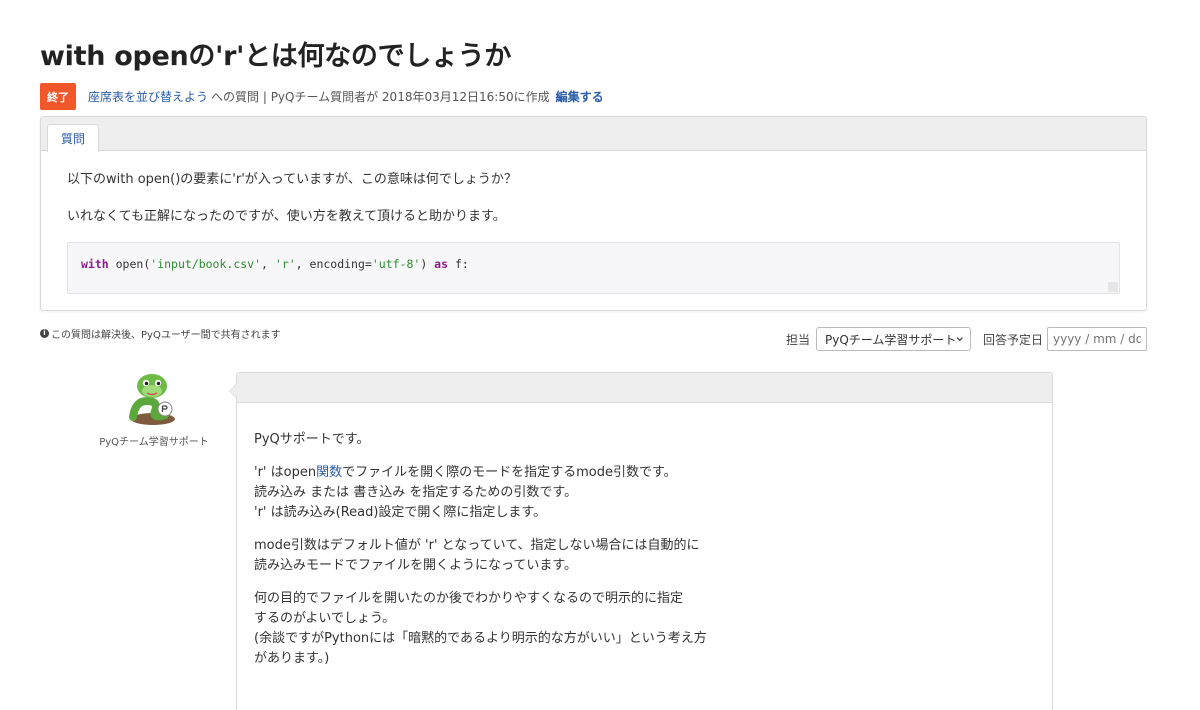 The width and height of the screenshot is (1200, 710). I want to click on answer-line: PyQサポートです。, so click(312, 439).